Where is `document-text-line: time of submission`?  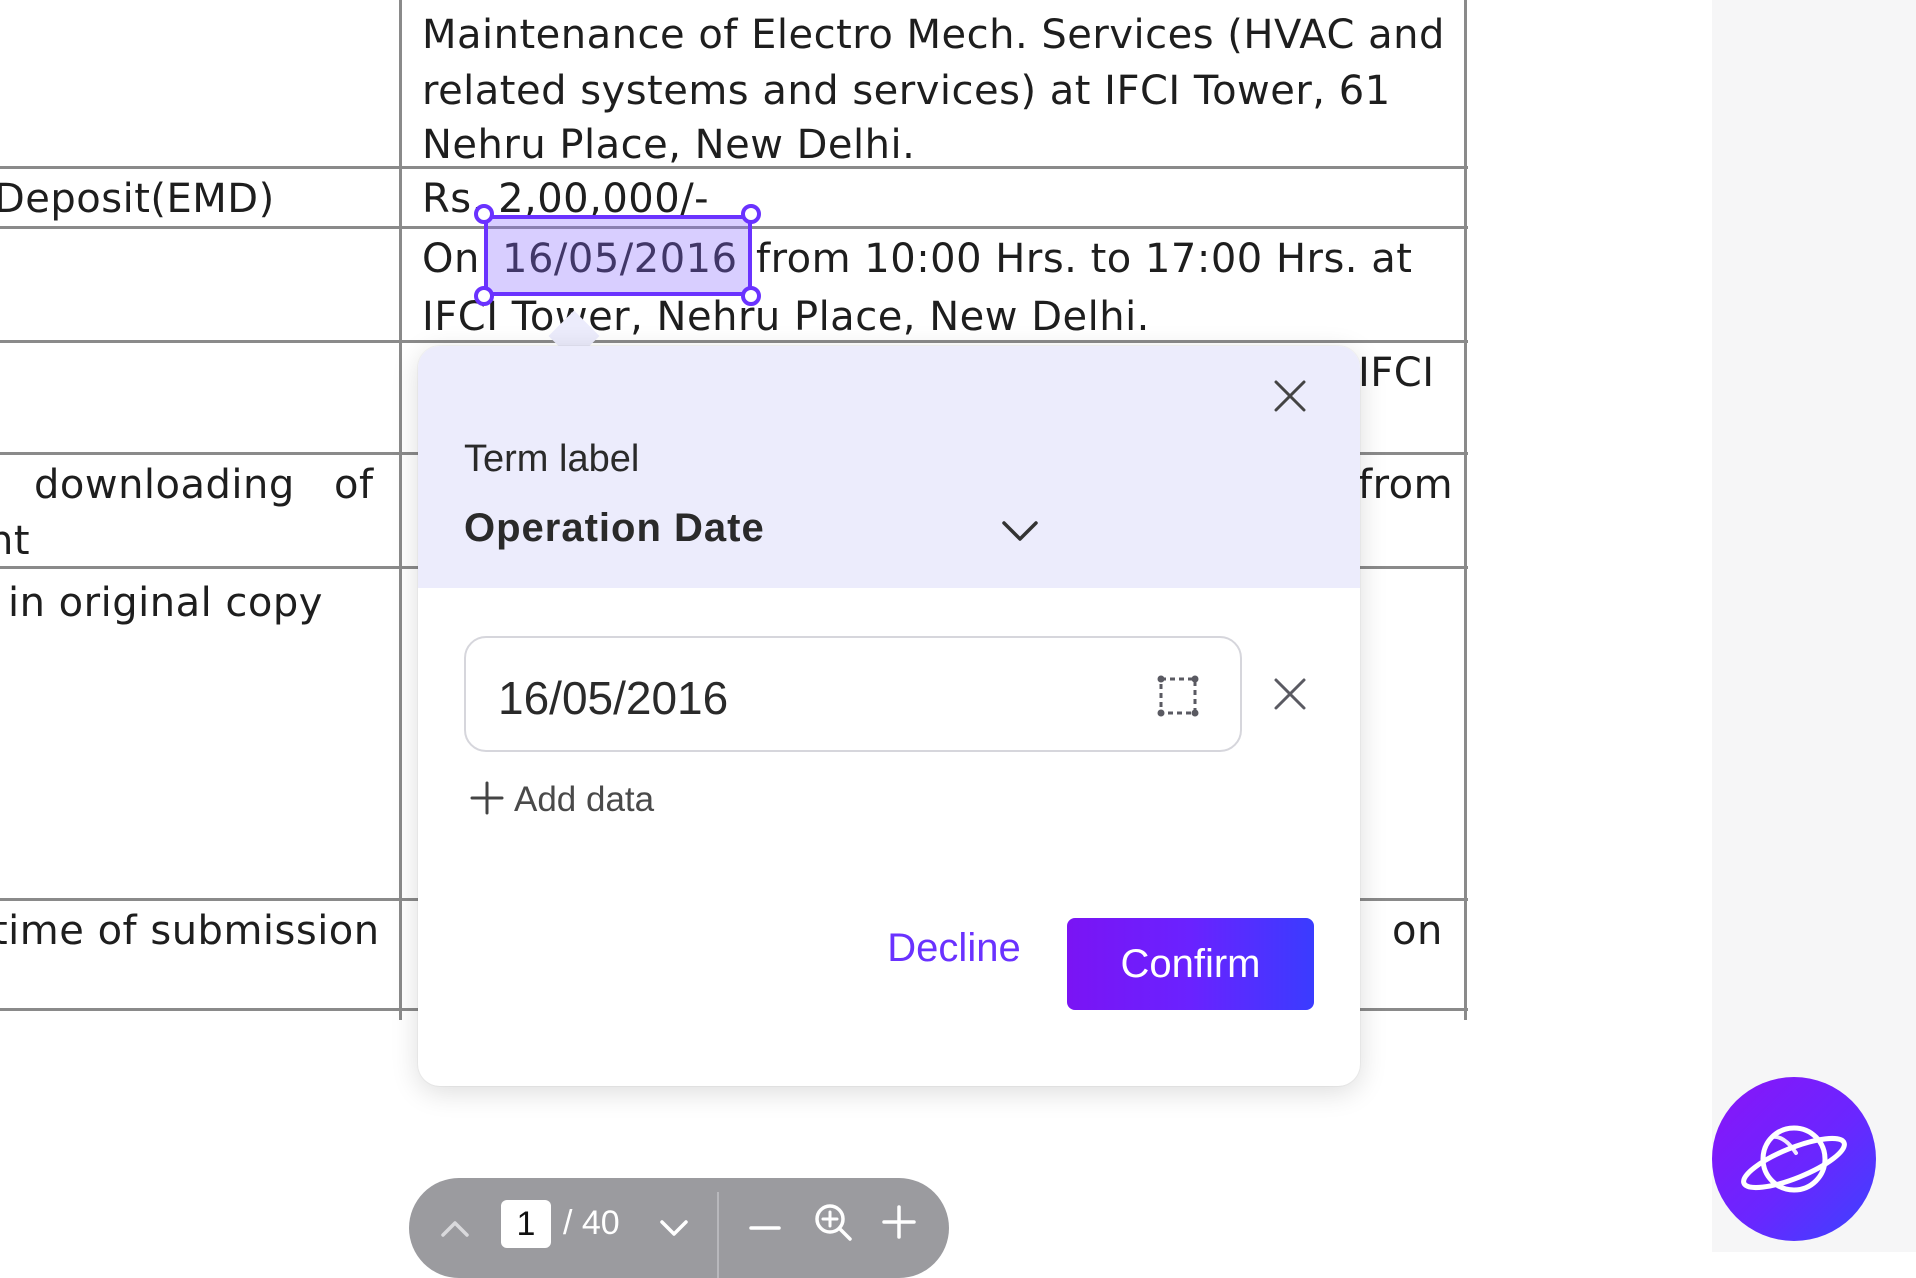
document-text-line: time of submission is located at coordinates (190, 931).